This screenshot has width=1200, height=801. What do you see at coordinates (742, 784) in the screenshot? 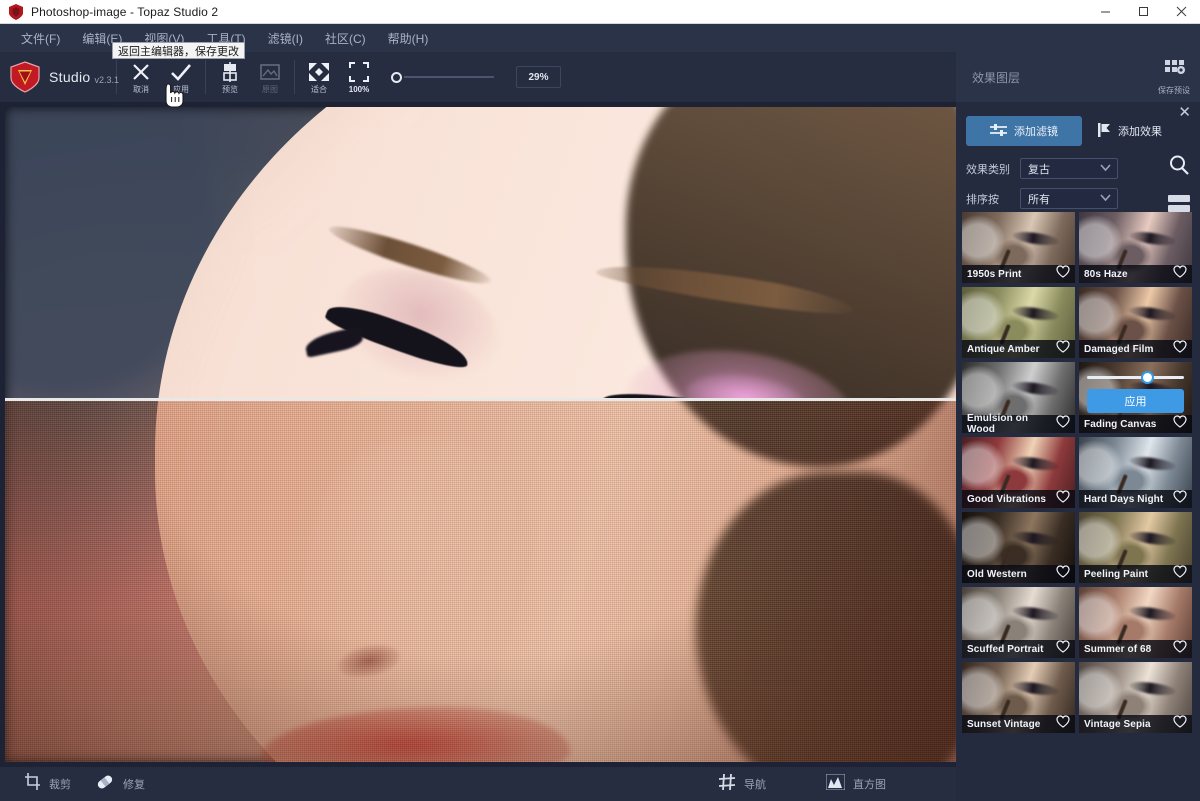
I see `navigator-button: 导航` at bounding box center [742, 784].